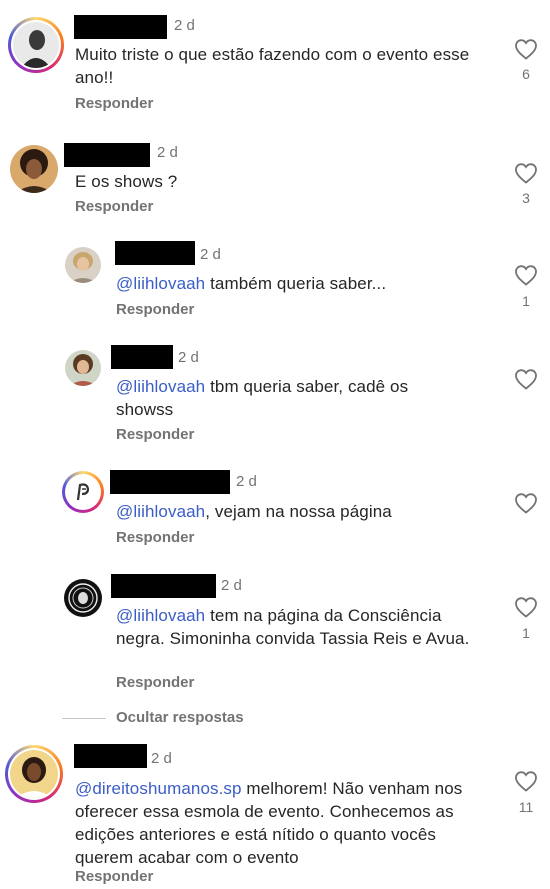 The image size is (550, 889). Describe the element at coordinates (84, 718) in the screenshot. I see `divider` at that location.